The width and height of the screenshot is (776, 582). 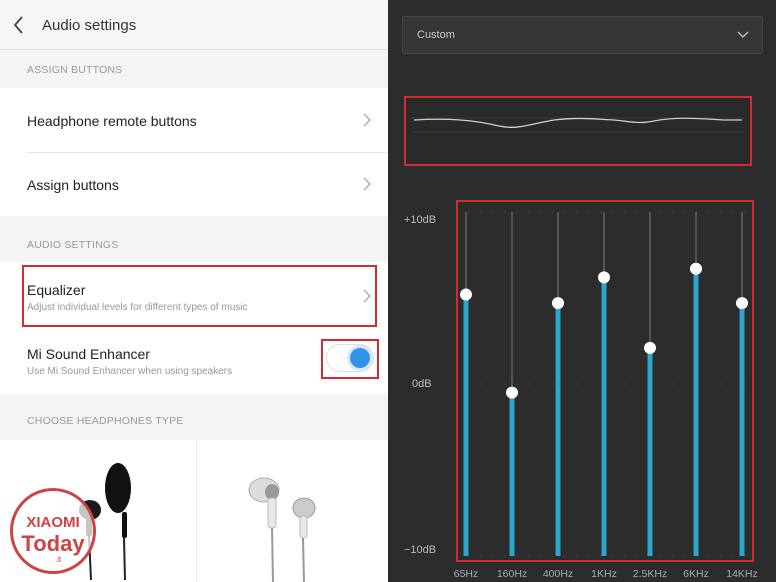 What do you see at coordinates (558, 574) in the screenshot?
I see `eq-frequency-label: 400Hz` at bounding box center [558, 574].